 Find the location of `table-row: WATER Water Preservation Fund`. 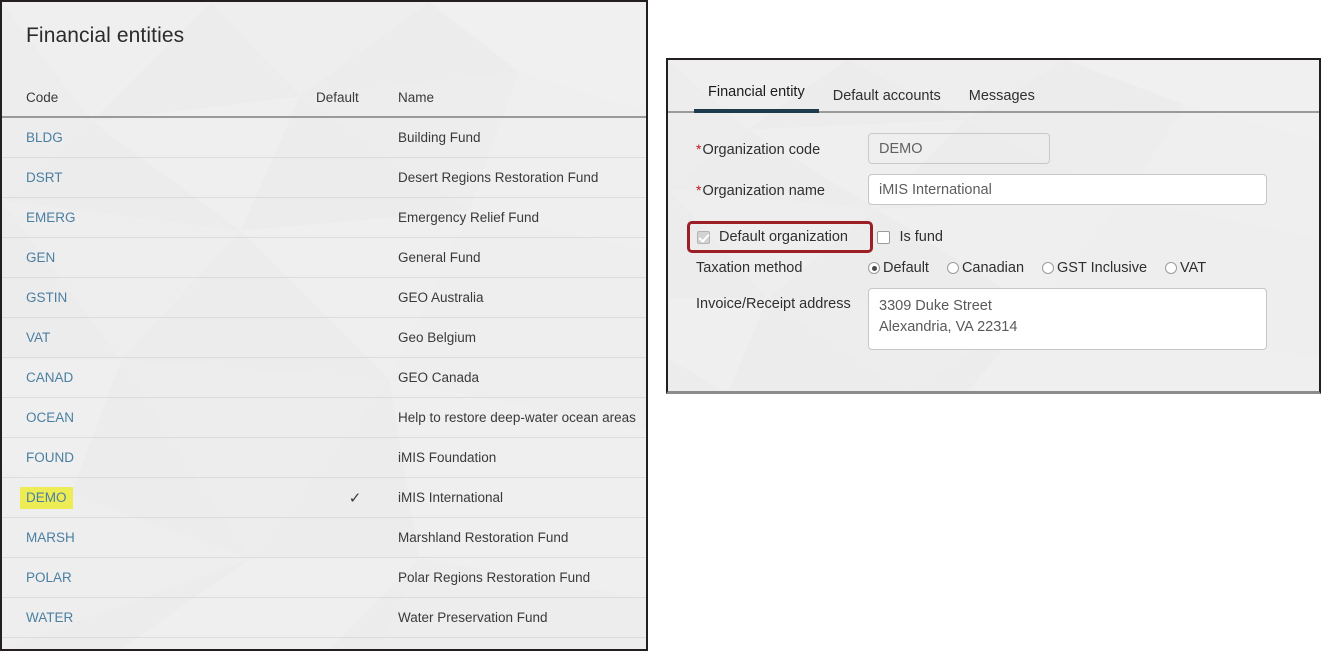

table-row: WATER Water Preservation Fund is located at coordinates (324, 617).